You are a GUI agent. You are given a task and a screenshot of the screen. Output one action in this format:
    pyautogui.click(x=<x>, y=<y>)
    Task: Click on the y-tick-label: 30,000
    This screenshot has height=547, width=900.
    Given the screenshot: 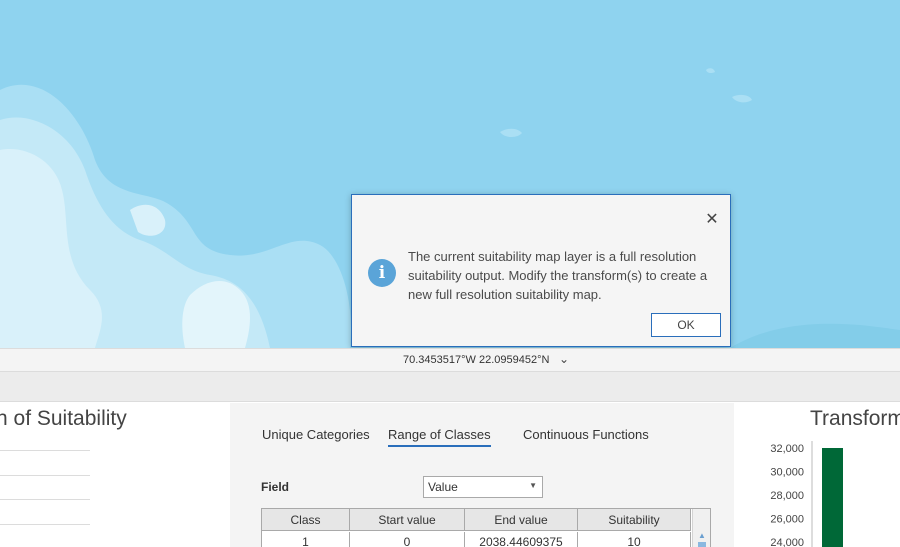 What is the action you would take?
    pyautogui.click(x=787, y=473)
    